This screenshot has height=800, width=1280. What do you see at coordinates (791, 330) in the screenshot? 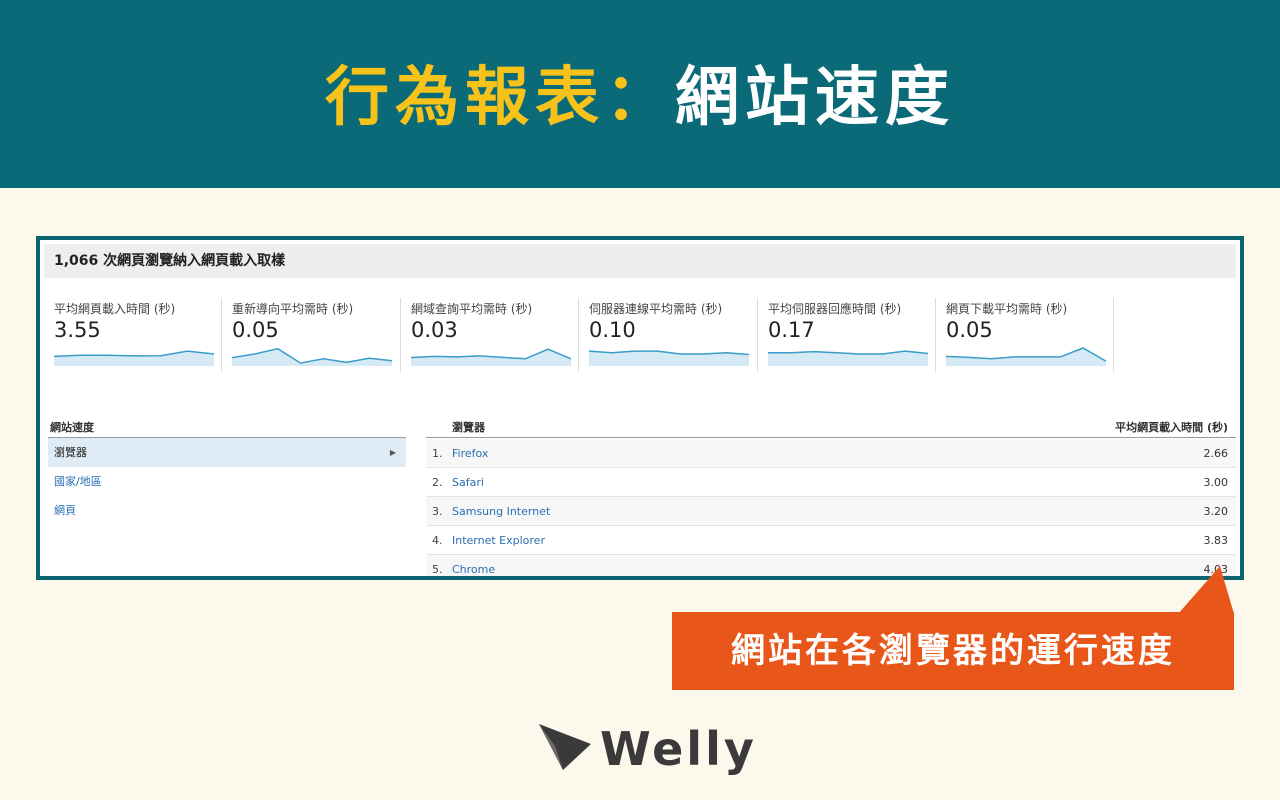
I see `metric-value: 0.17` at bounding box center [791, 330].